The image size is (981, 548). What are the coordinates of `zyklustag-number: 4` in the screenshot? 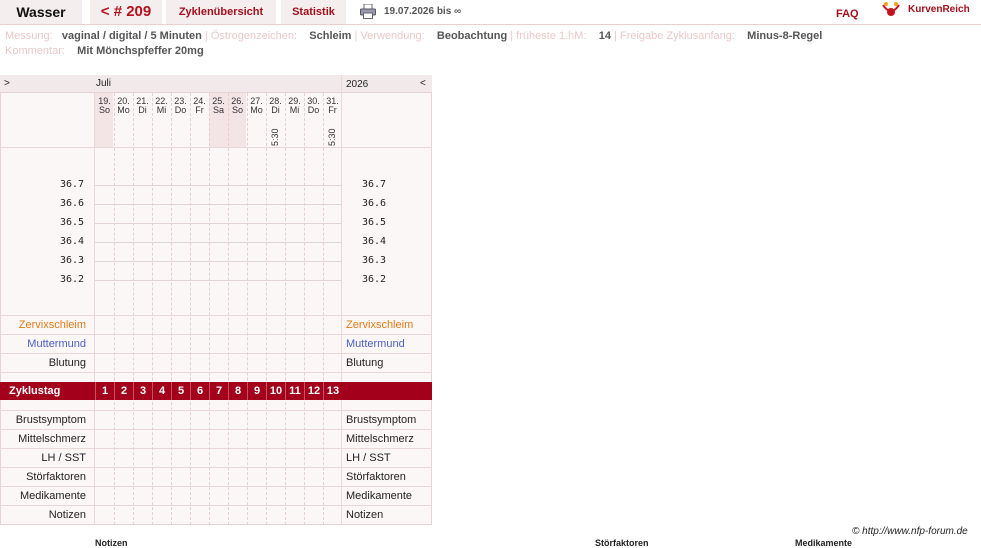 It's located at (161, 391).